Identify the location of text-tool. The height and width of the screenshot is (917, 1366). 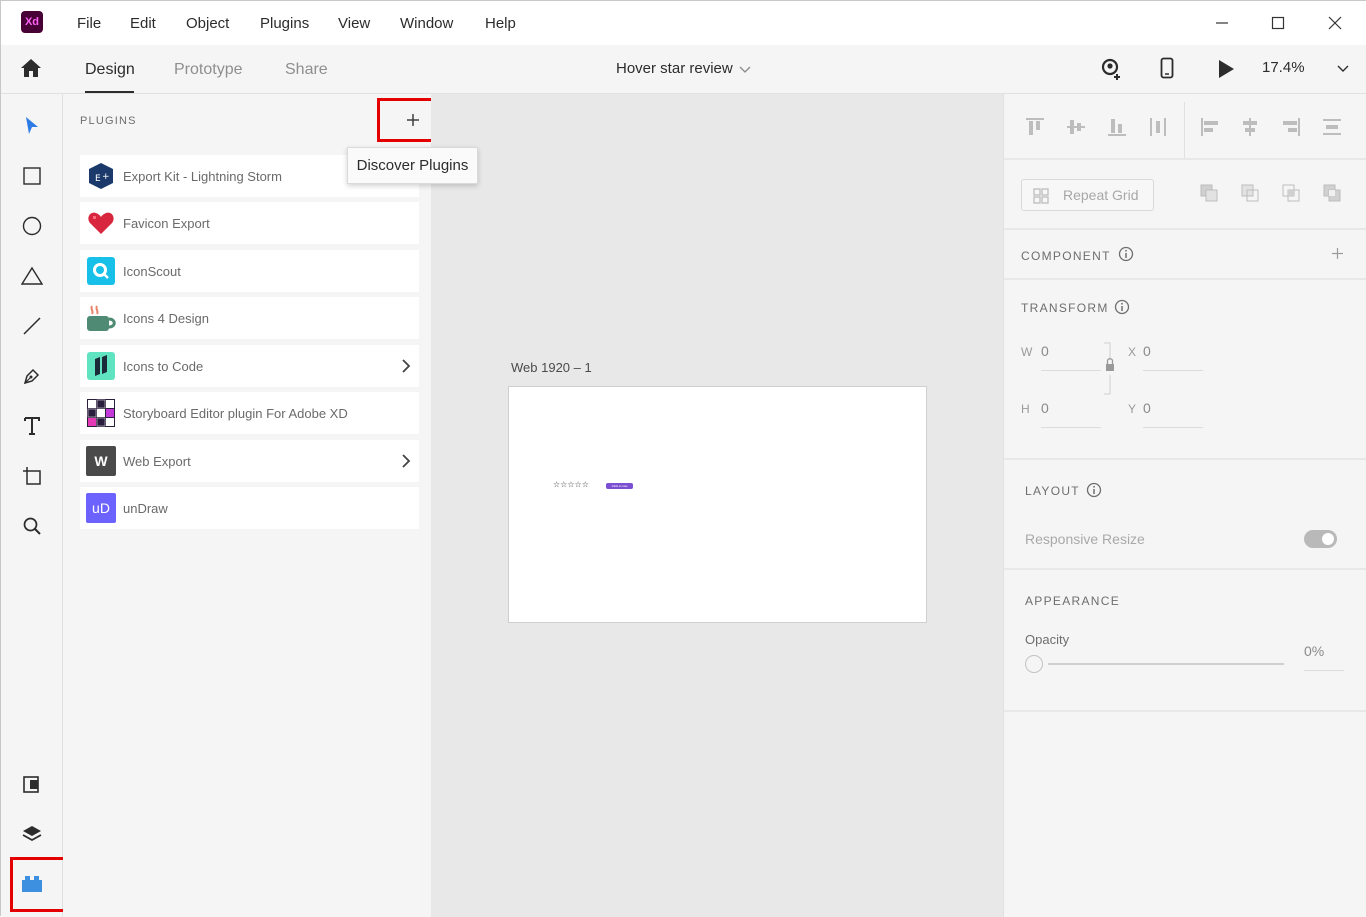
(32, 426).